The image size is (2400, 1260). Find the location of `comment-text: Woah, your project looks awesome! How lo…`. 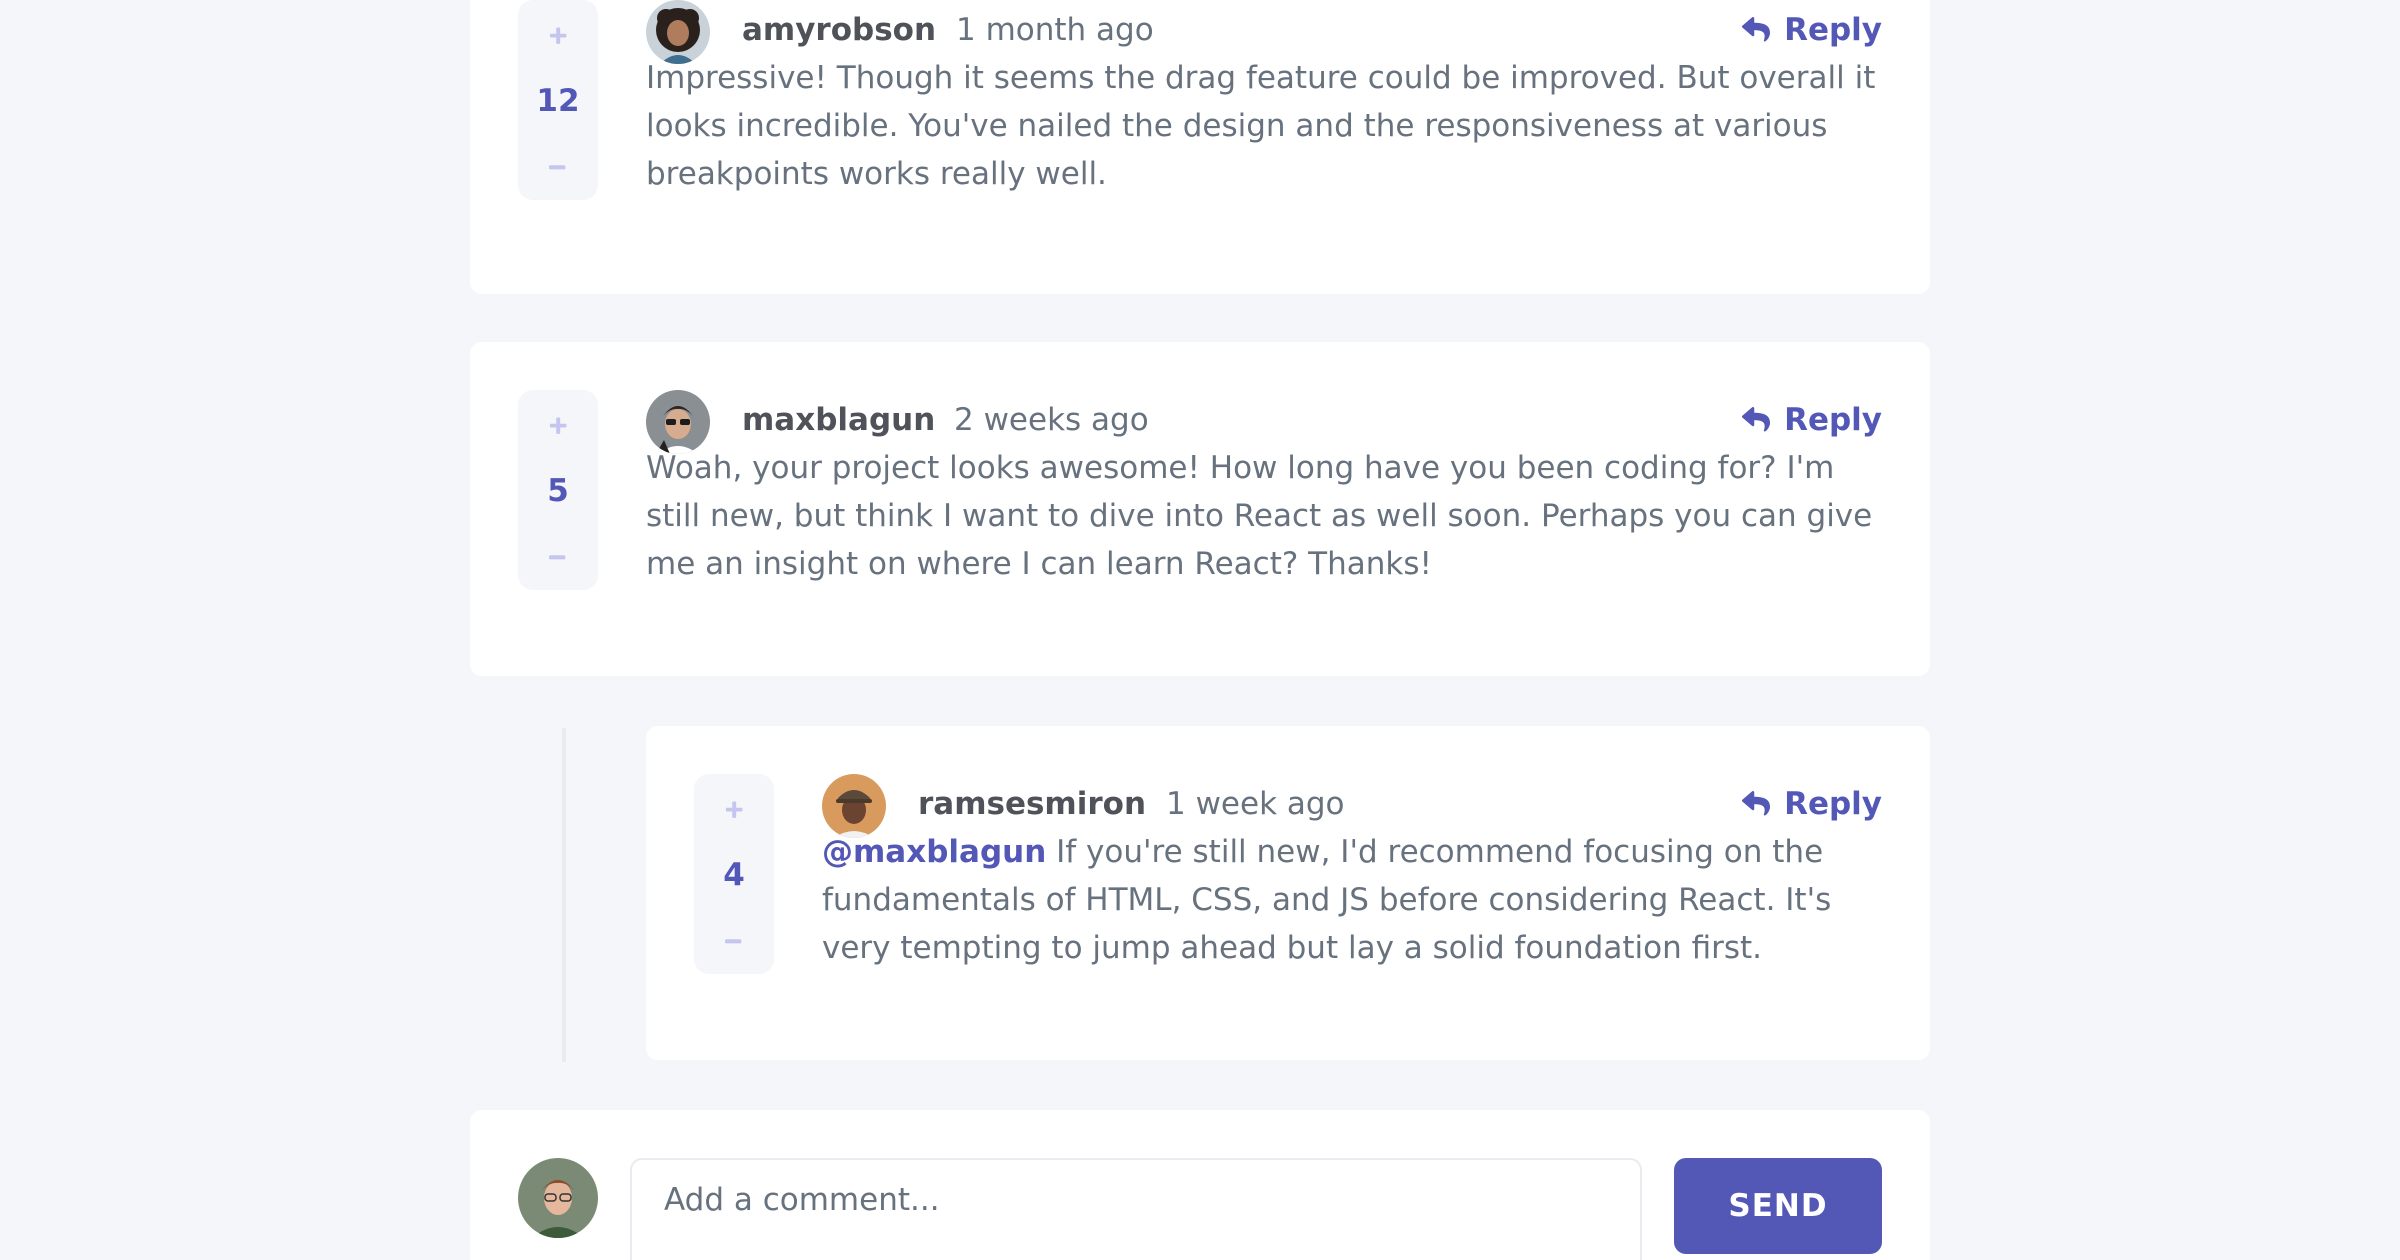

comment-text: Woah, your project looks awesome! How lo… is located at coordinates (1259, 516).